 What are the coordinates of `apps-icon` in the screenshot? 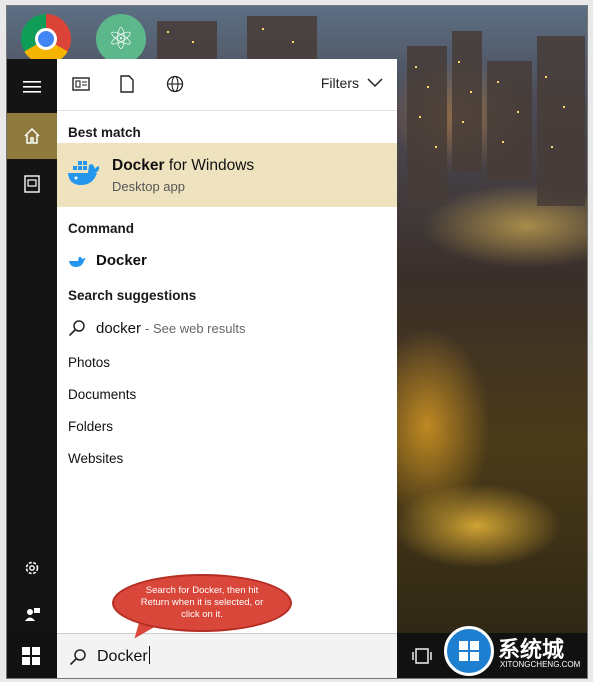 It's located at (81, 84).